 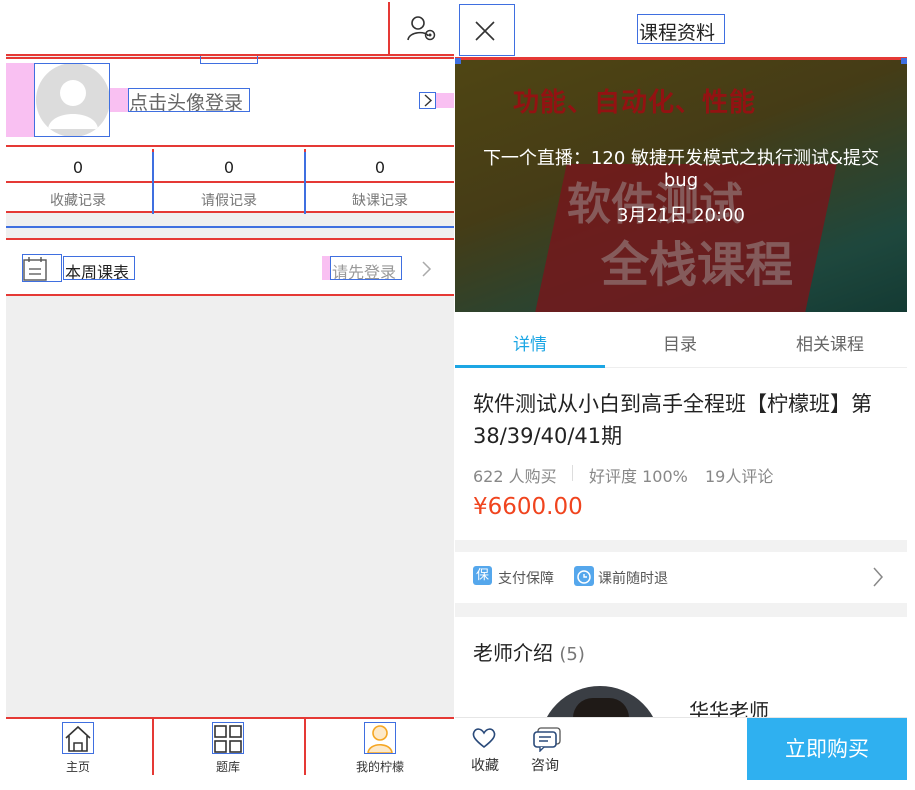 I want to click on teacher-heading: 老师介绍, so click(x=513, y=653).